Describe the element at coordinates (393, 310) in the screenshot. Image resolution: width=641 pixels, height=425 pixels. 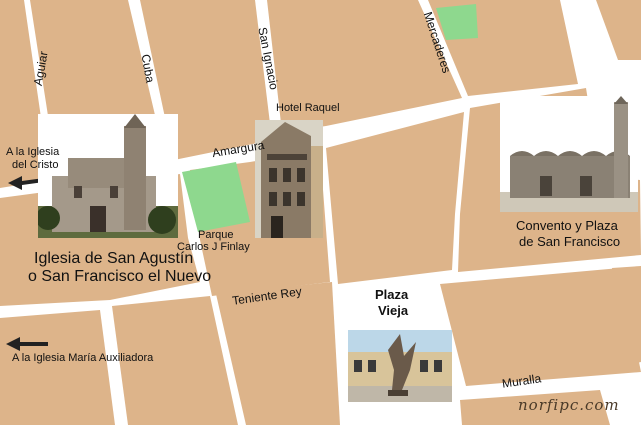
I see `plaza-vieja-label-line2: Vieja` at that location.